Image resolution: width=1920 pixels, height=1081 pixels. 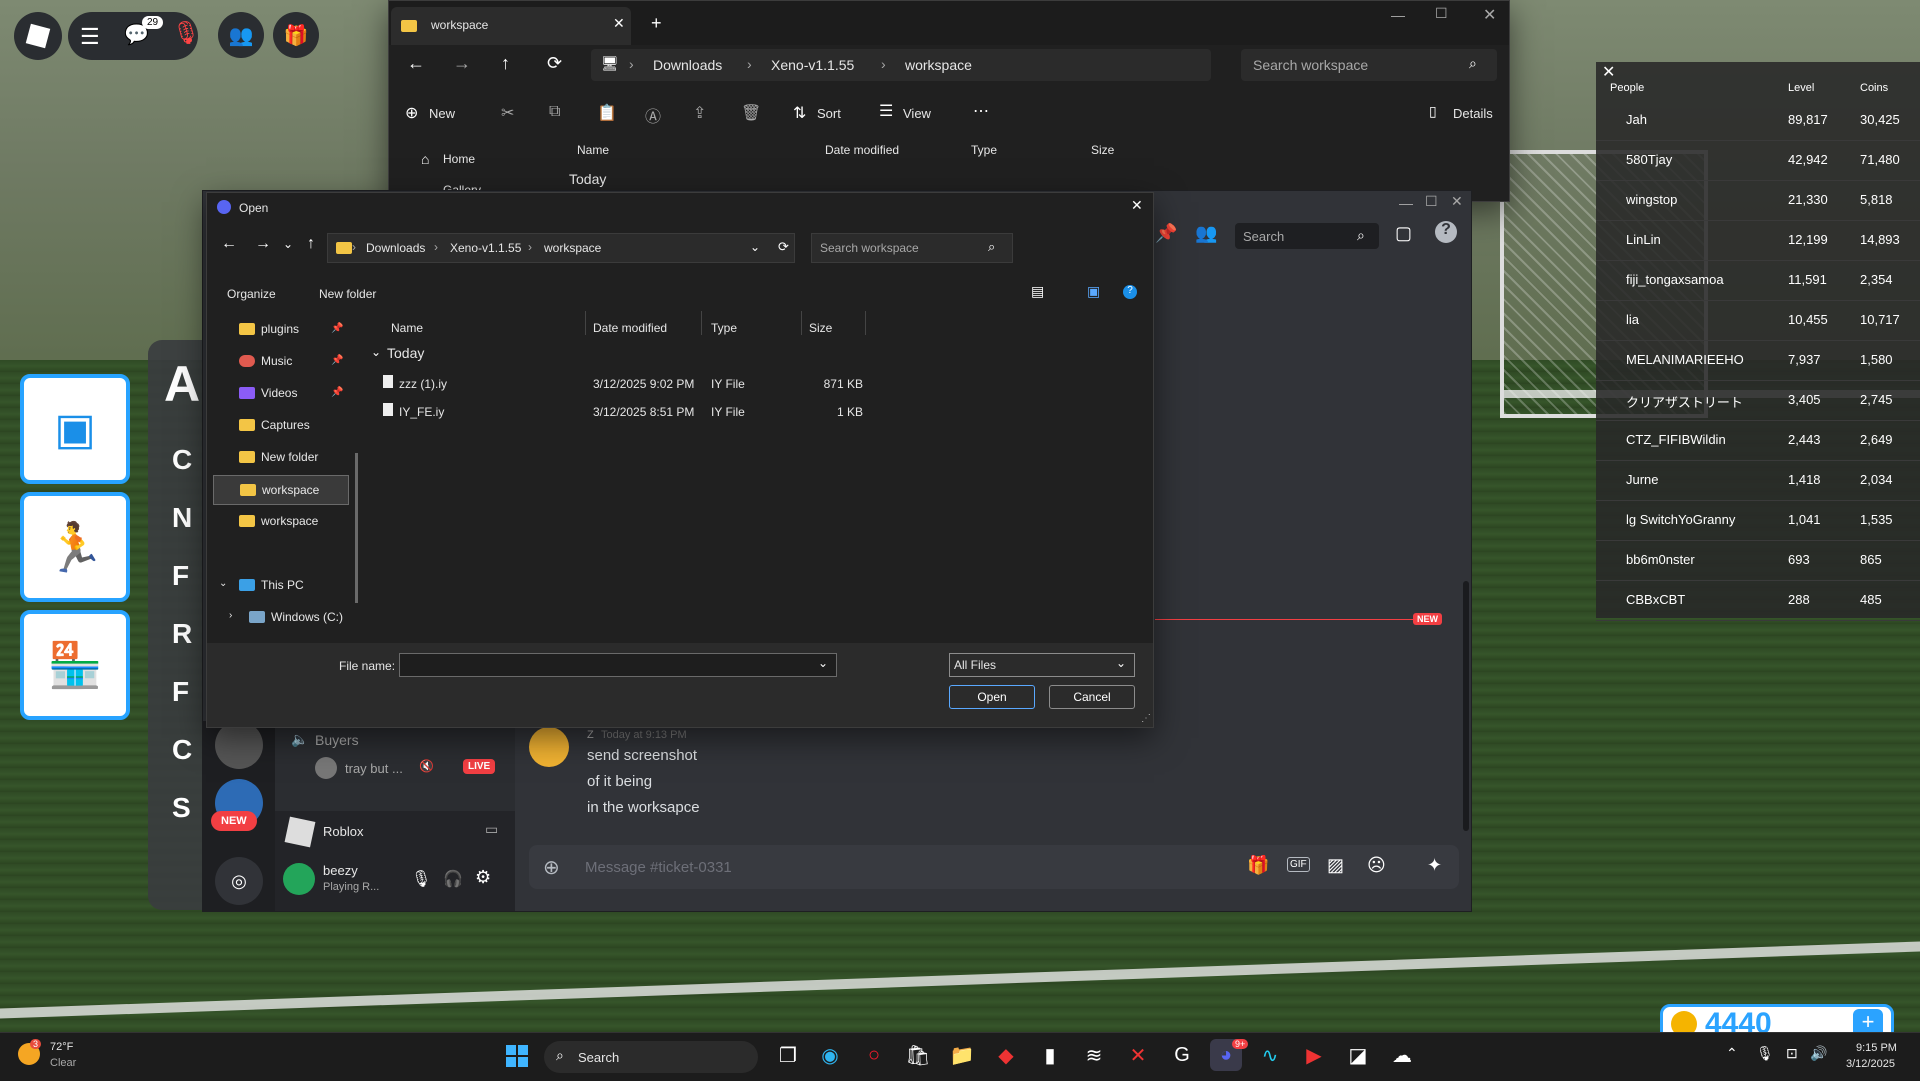 I want to click on sidebar-item-windows-c: › Windows (C:), so click(x=280, y=617).